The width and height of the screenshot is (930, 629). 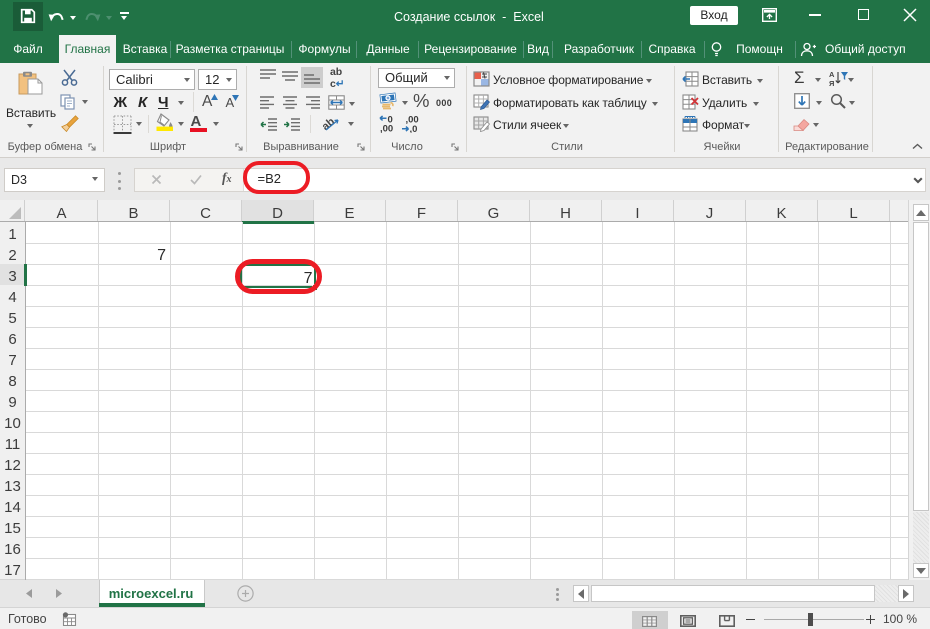 I want to click on svg-text: ,0, so click(x=414, y=128).